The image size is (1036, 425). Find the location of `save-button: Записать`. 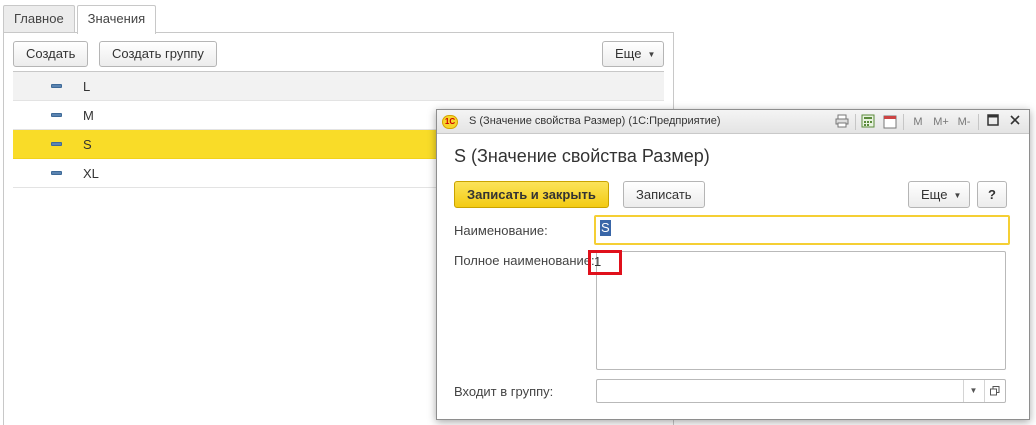

save-button: Записать is located at coordinates (664, 194).